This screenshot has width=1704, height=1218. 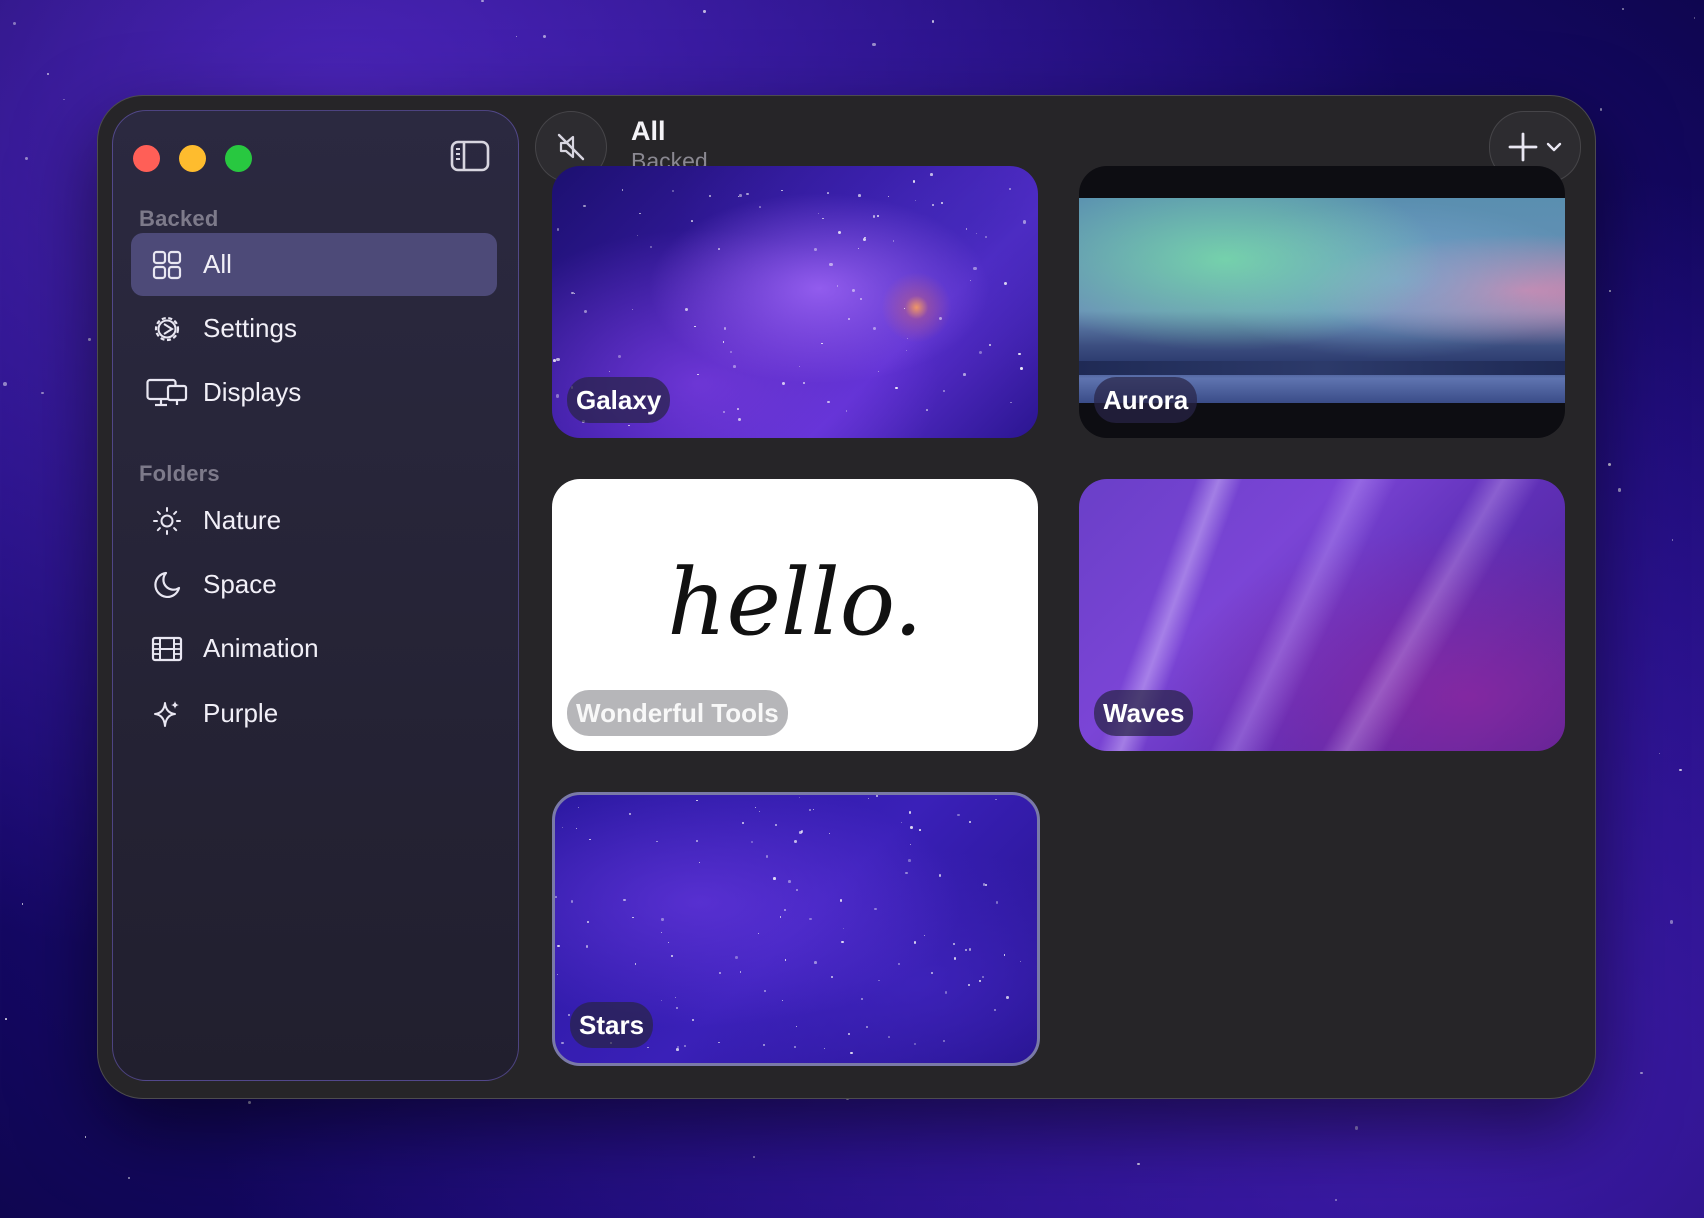 I want to click on sidebar-item-purple: Purple, so click(x=314, y=713).